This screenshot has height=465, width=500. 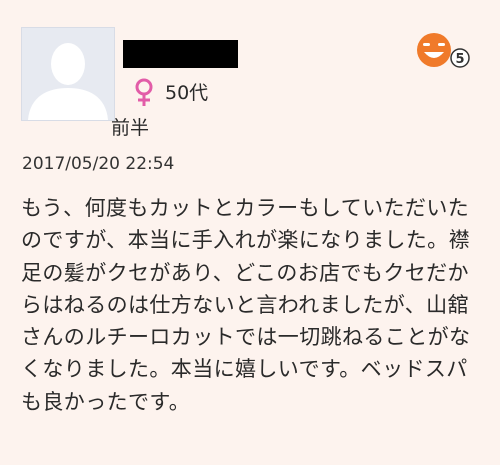 What do you see at coordinates (144, 92) in the screenshot?
I see `female-symbol-icon` at bounding box center [144, 92].